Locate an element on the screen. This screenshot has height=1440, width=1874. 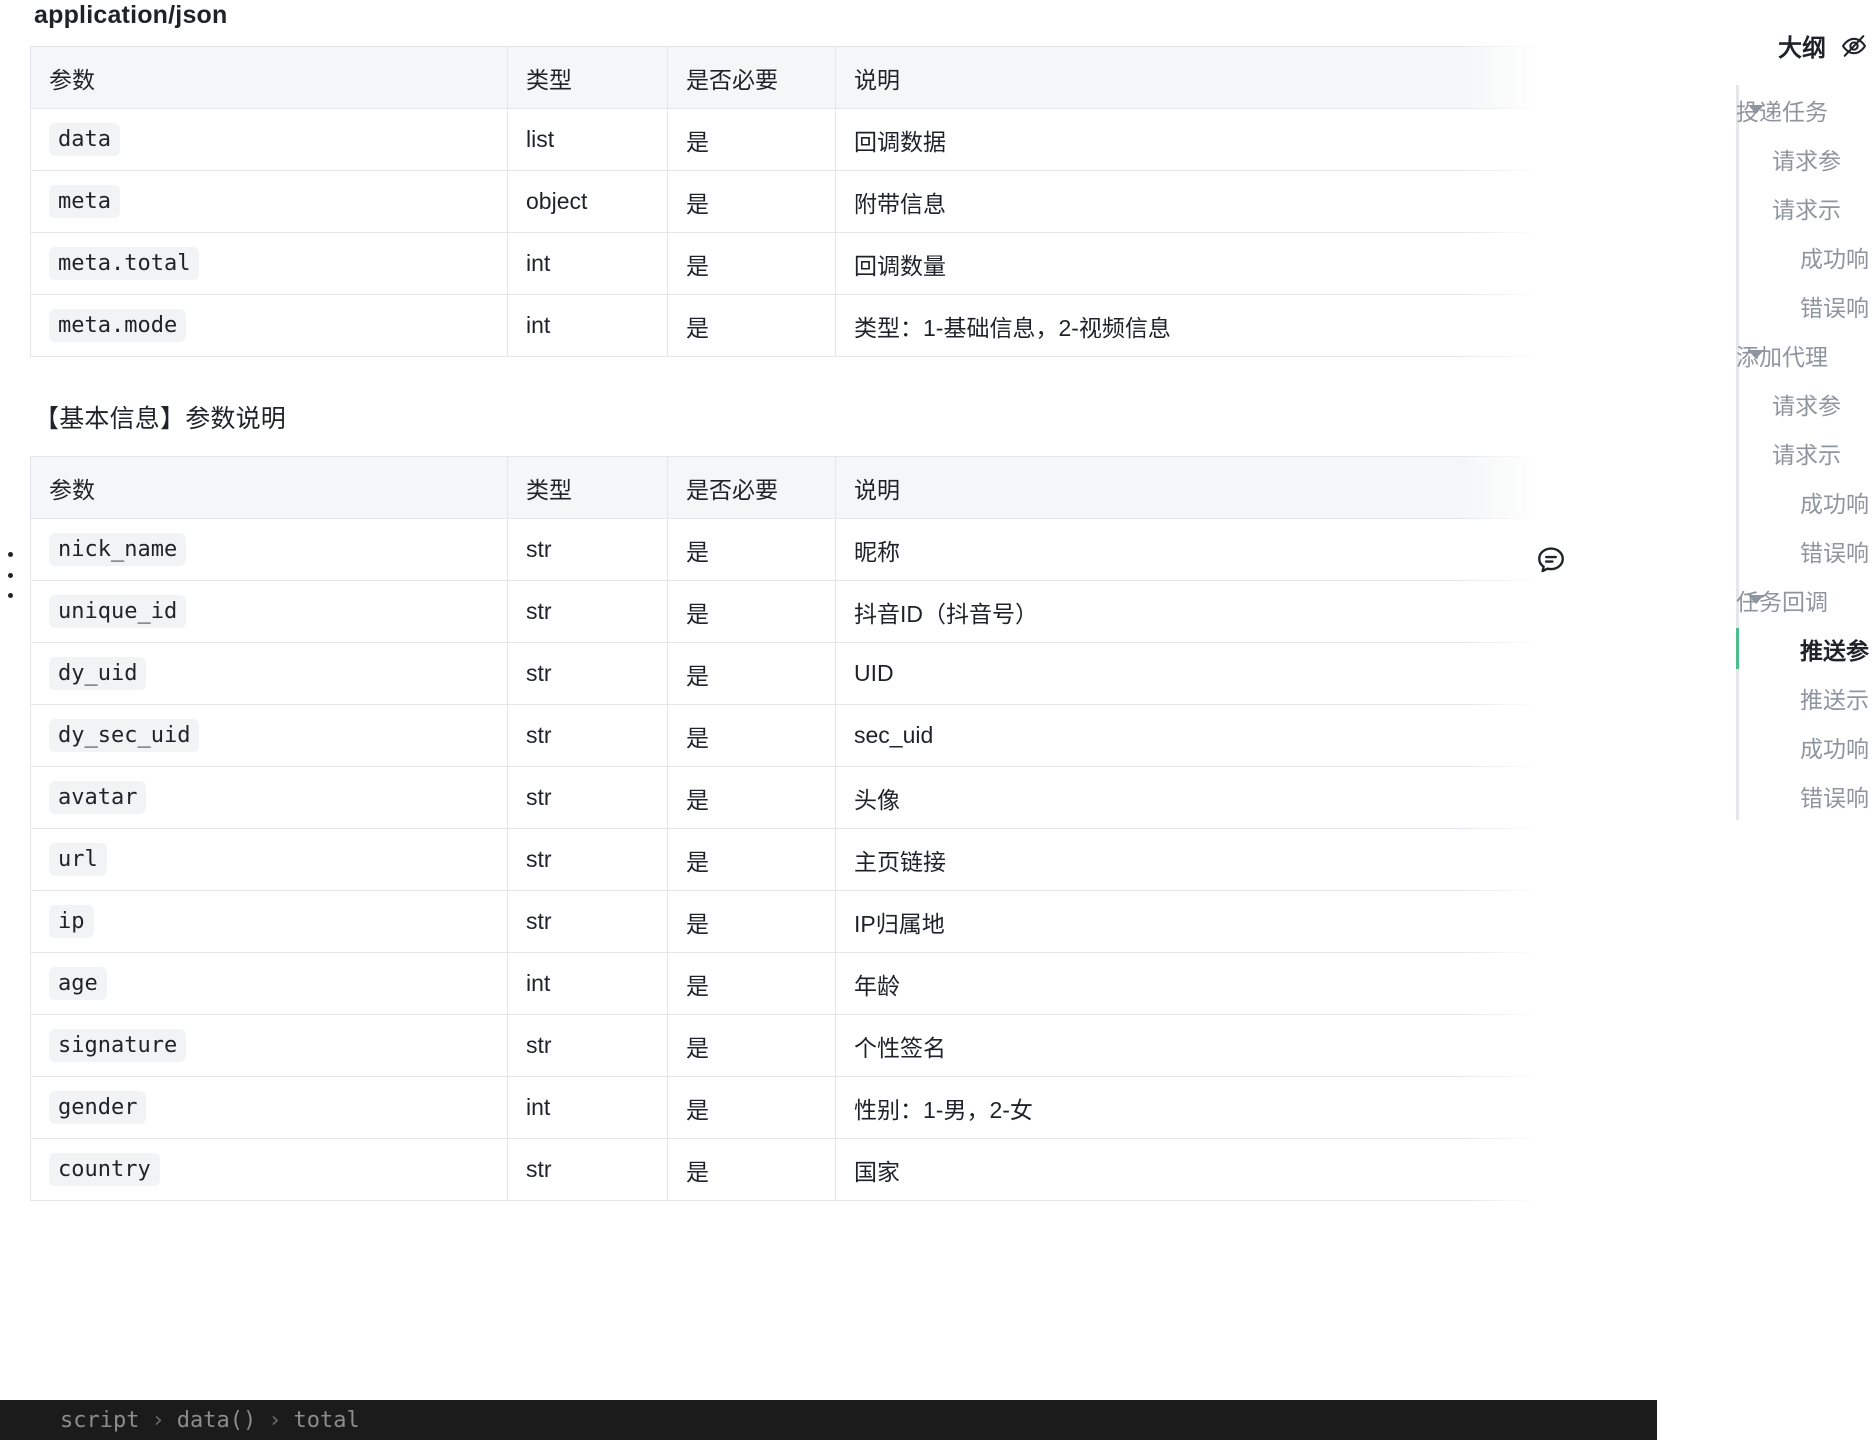
param-code: meta.total is located at coordinates (124, 263).